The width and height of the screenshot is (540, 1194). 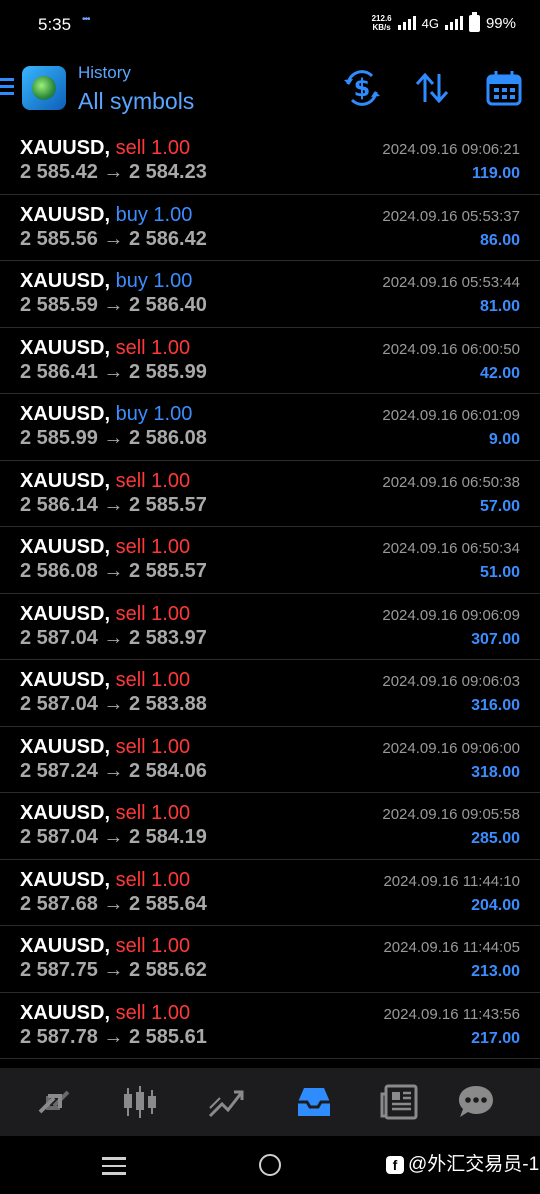 I want to click on sort-icon, so click(x=432, y=88).